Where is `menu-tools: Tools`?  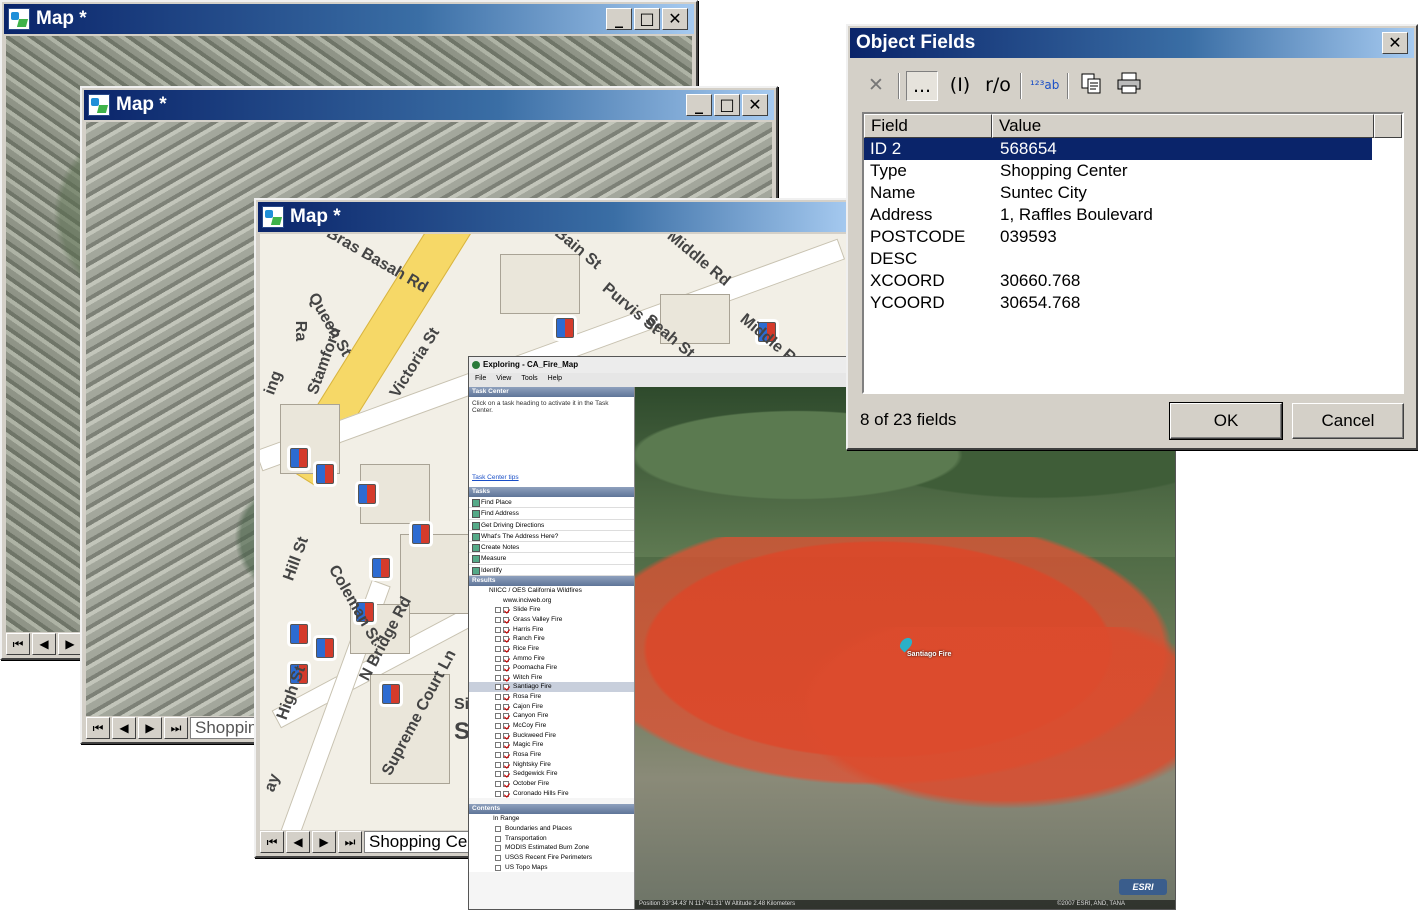
menu-tools: Tools is located at coordinates (529, 379).